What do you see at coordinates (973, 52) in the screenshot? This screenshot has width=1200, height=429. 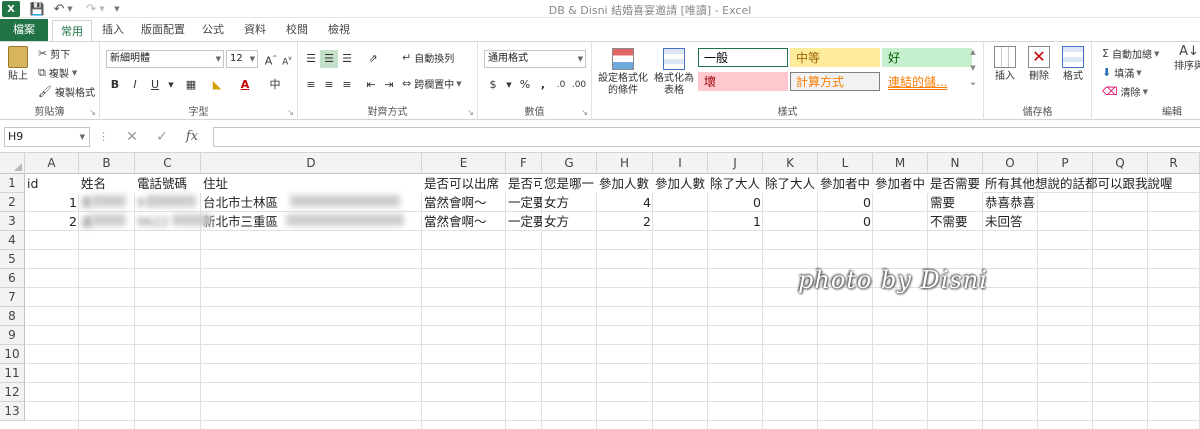 I see `gallery-up-icon: ▲` at bounding box center [973, 52].